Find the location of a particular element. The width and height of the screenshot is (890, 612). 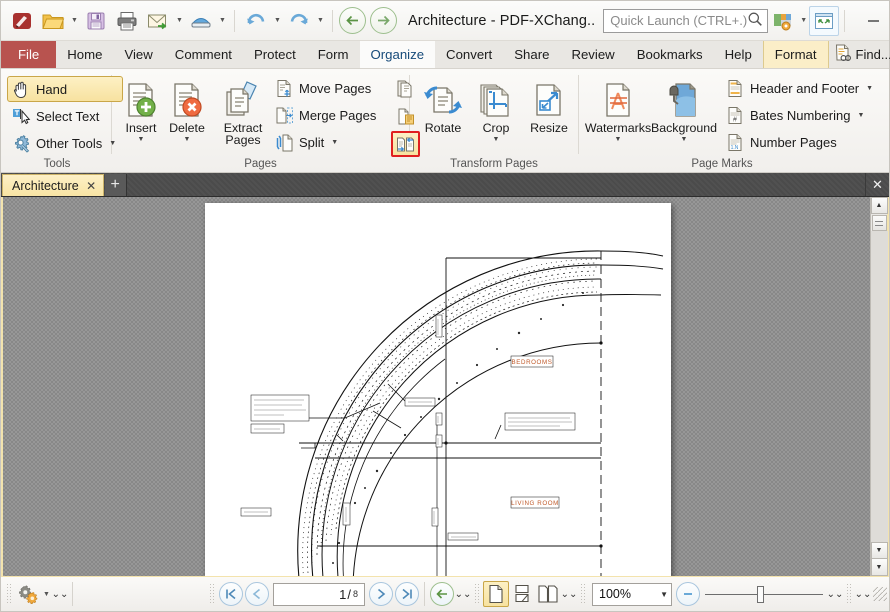

vertical-scrollbar: ▲ ▼ ▼ is located at coordinates (879, 386).